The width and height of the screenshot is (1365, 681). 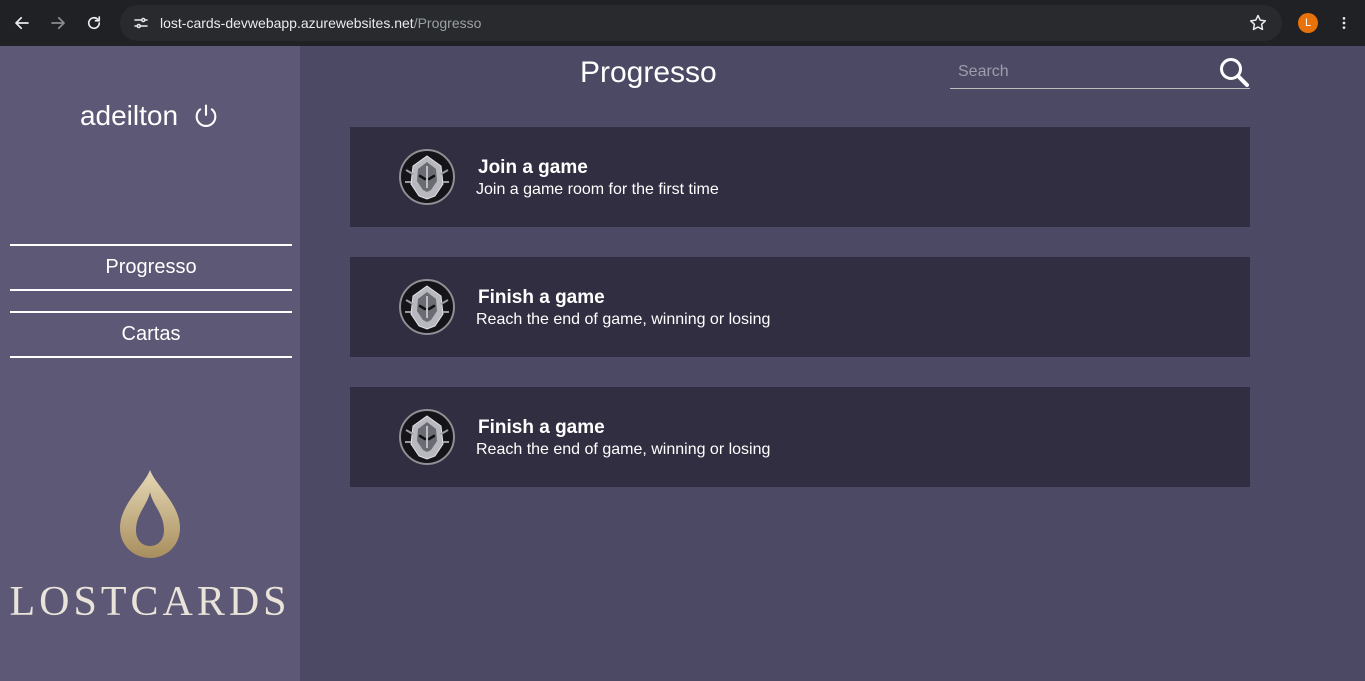 What do you see at coordinates (1308, 23) in the screenshot?
I see `profile-avatar: L` at bounding box center [1308, 23].